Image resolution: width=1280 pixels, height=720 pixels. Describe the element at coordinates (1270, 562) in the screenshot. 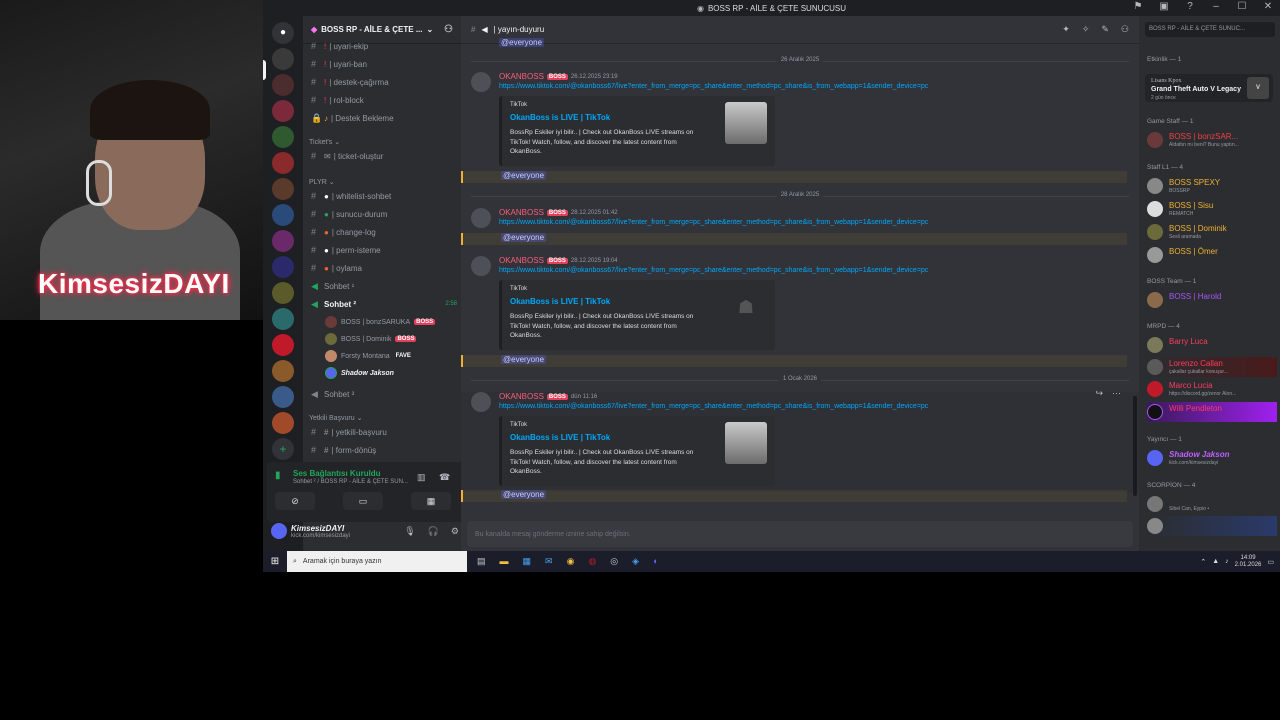

I see `notification-icon: ▭` at that location.